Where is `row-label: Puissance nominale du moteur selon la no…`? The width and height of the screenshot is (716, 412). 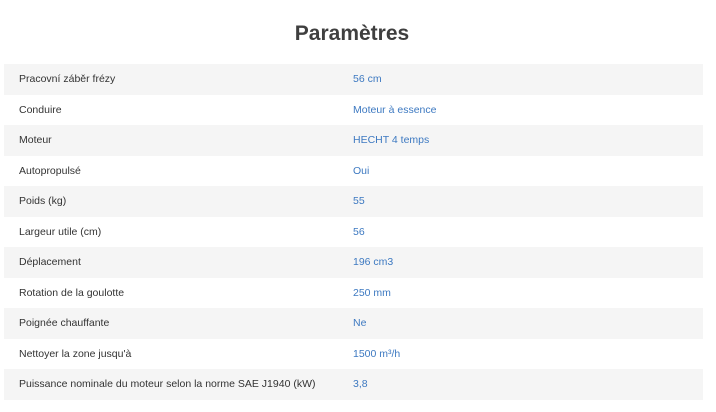
row-label: Puissance nominale du moteur selon la no… is located at coordinates (167, 384).